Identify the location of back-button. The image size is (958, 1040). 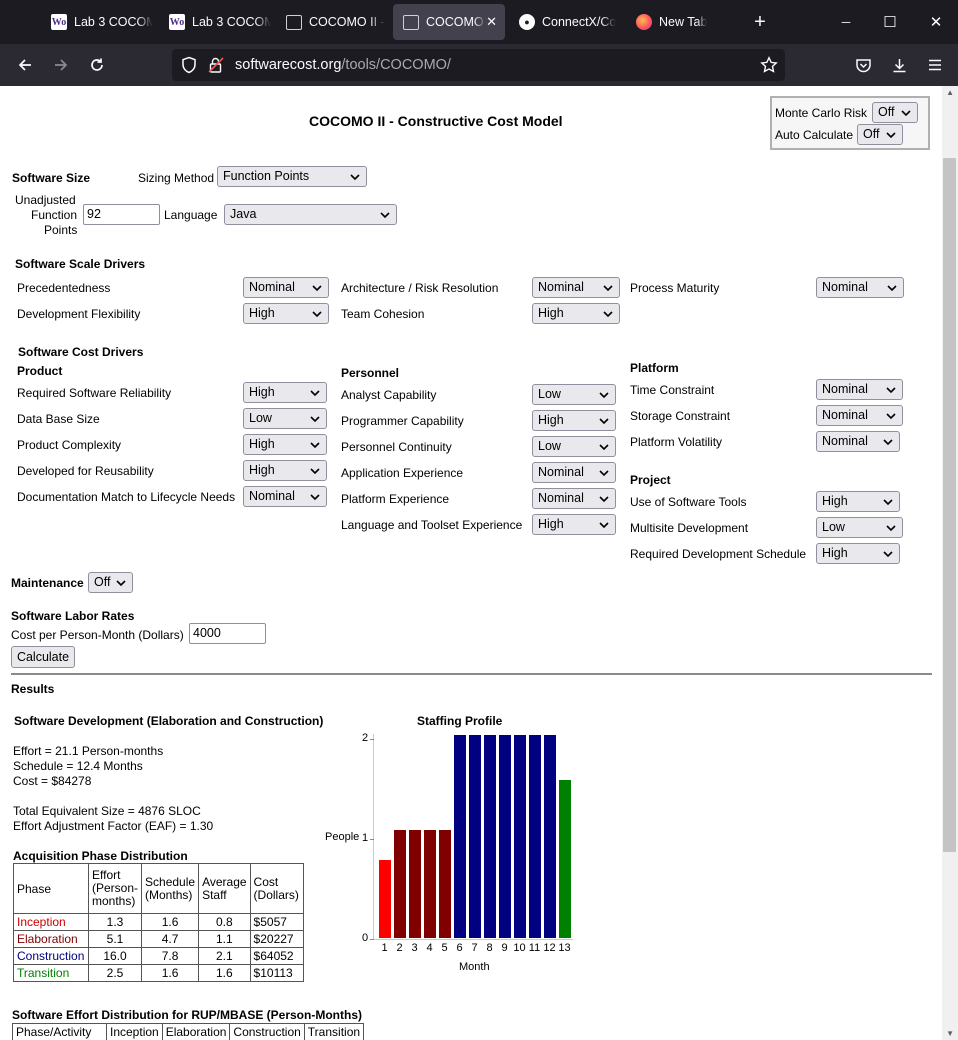
(25, 65).